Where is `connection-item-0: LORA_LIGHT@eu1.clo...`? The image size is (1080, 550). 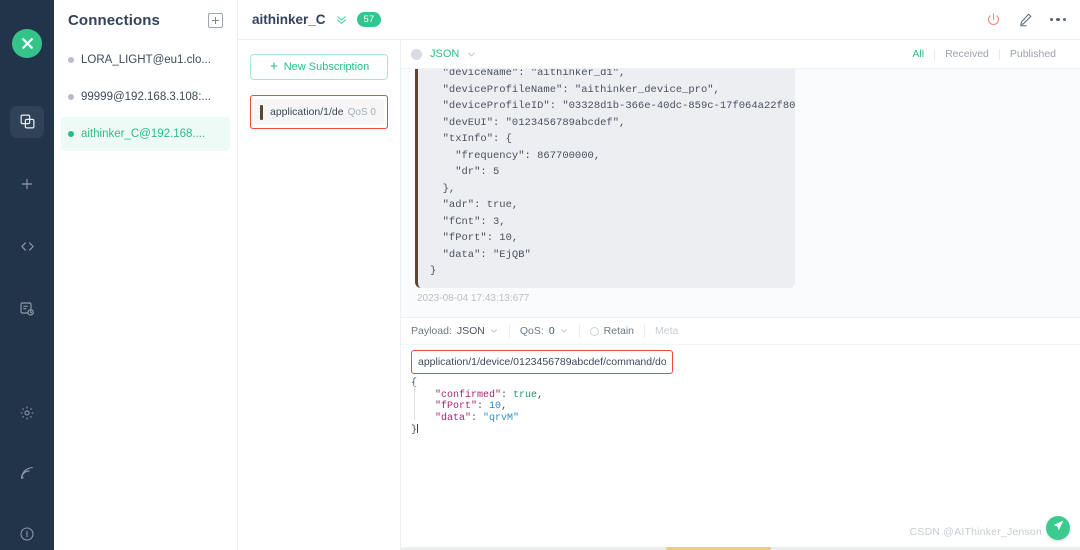 connection-item-0: LORA_LIGHT@eu1.clo... is located at coordinates (145, 60).